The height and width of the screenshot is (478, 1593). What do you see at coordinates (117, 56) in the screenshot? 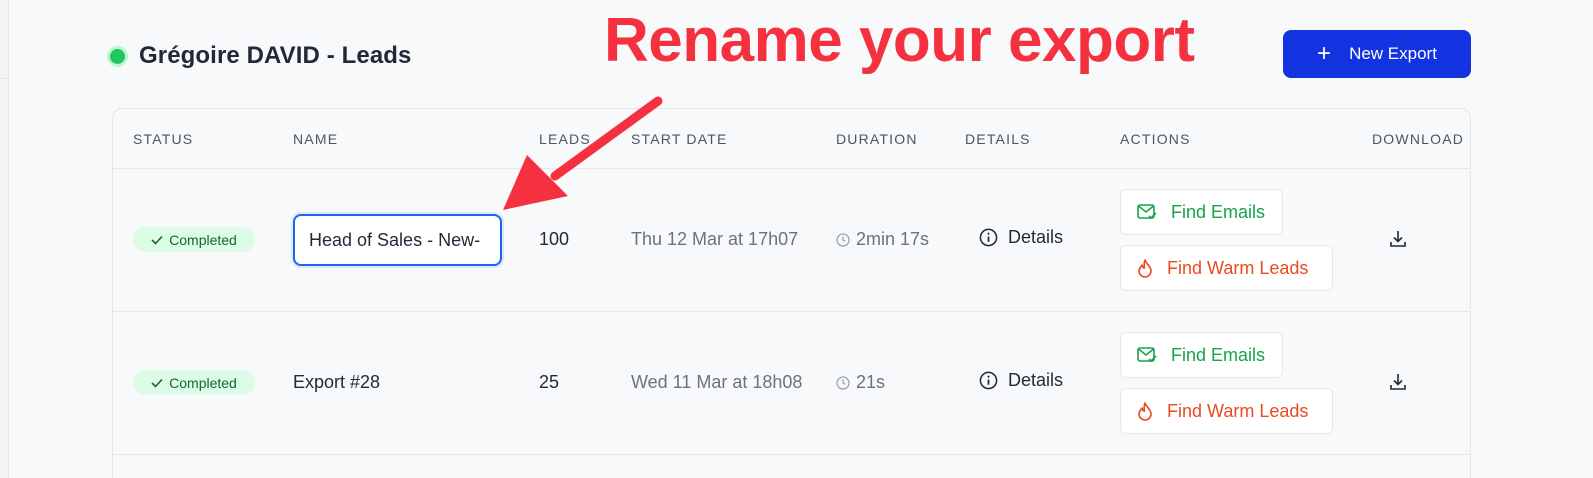
I see `status-dot` at bounding box center [117, 56].